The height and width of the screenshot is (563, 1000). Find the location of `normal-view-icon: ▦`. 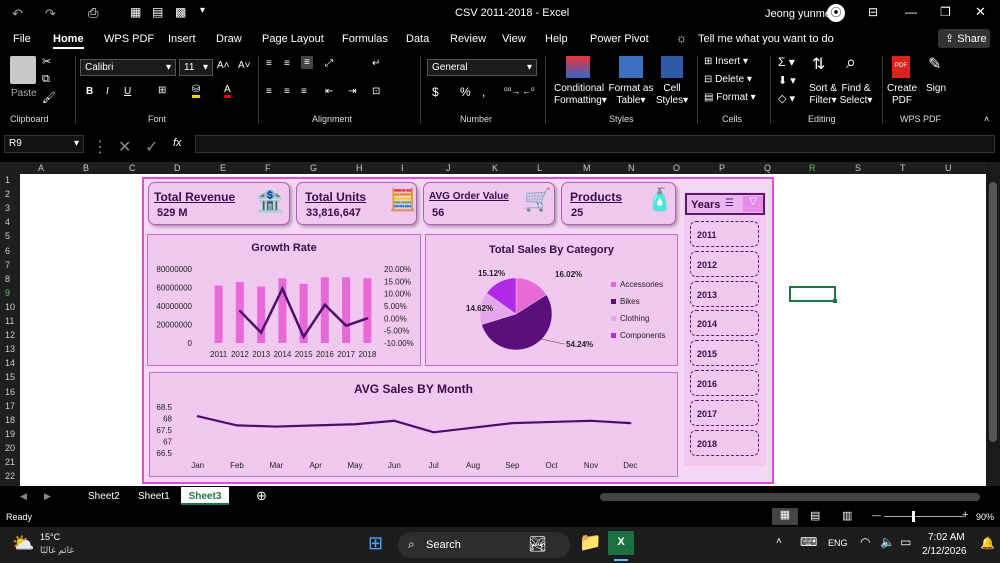

normal-view-icon: ▦ is located at coordinates (785, 516).